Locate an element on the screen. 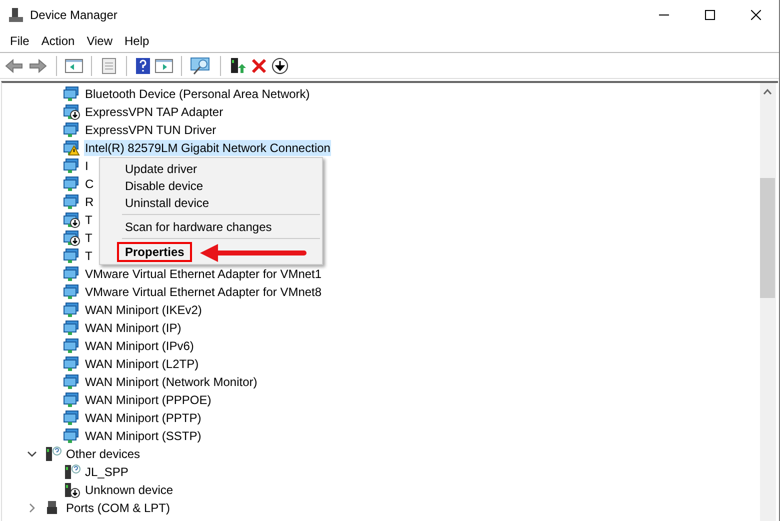 This screenshot has height=521, width=780. back-icon is located at coordinates (14, 66).